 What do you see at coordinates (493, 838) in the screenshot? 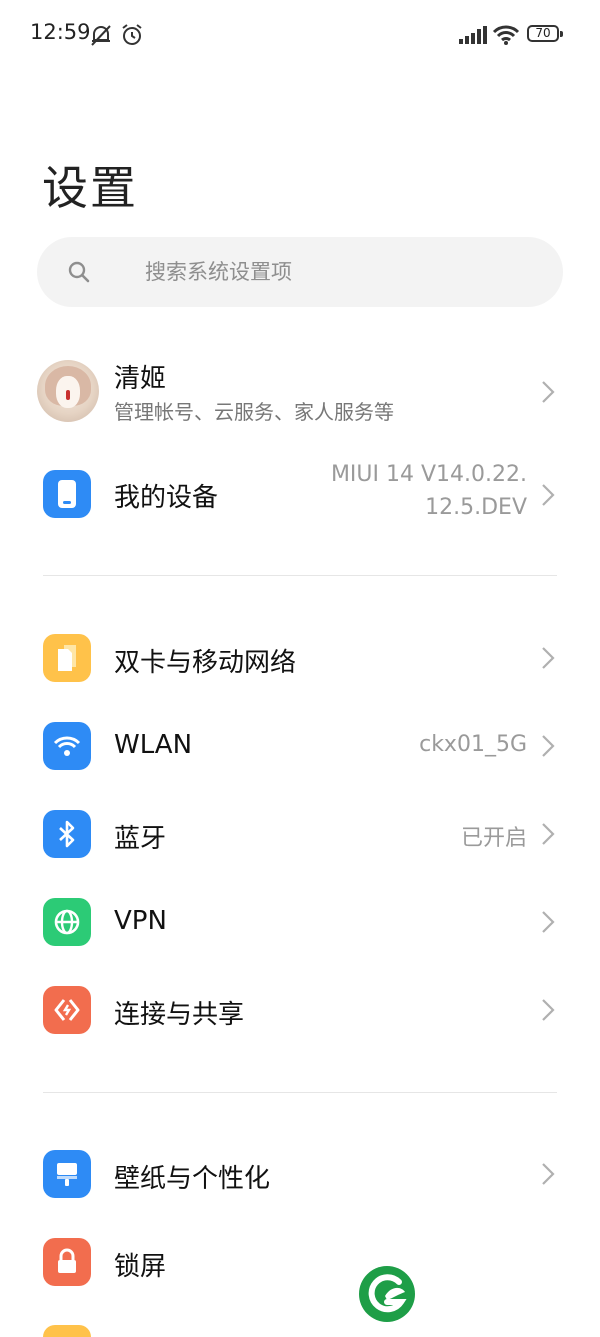
I see `row-value: 已开启` at bounding box center [493, 838].